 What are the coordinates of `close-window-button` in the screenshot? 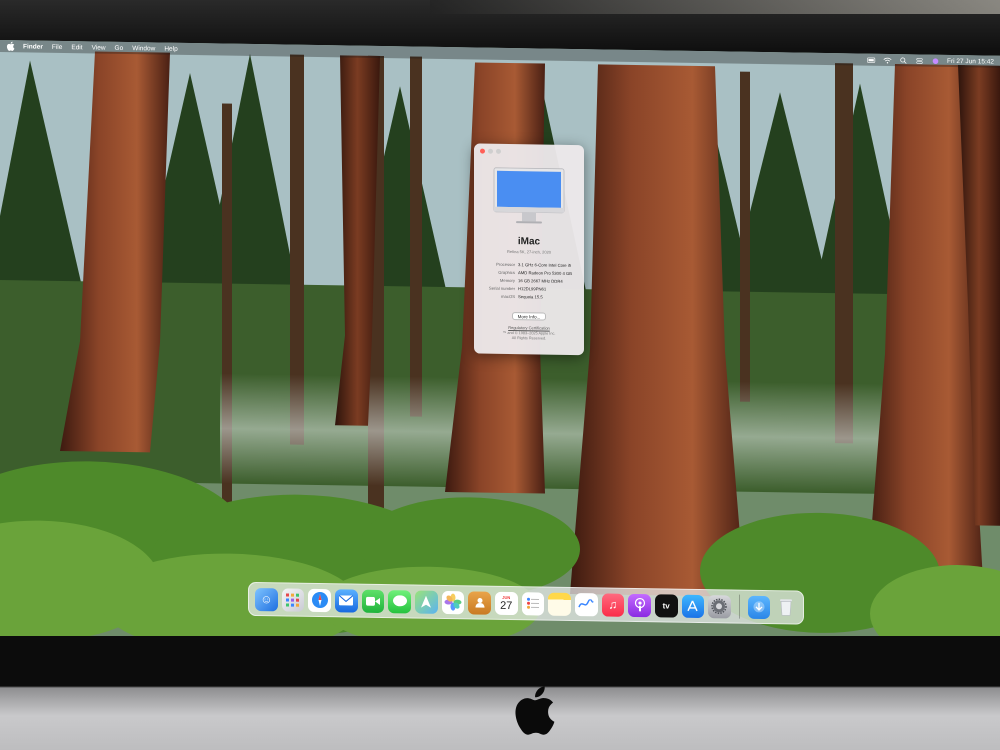 It's located at (482, 151).